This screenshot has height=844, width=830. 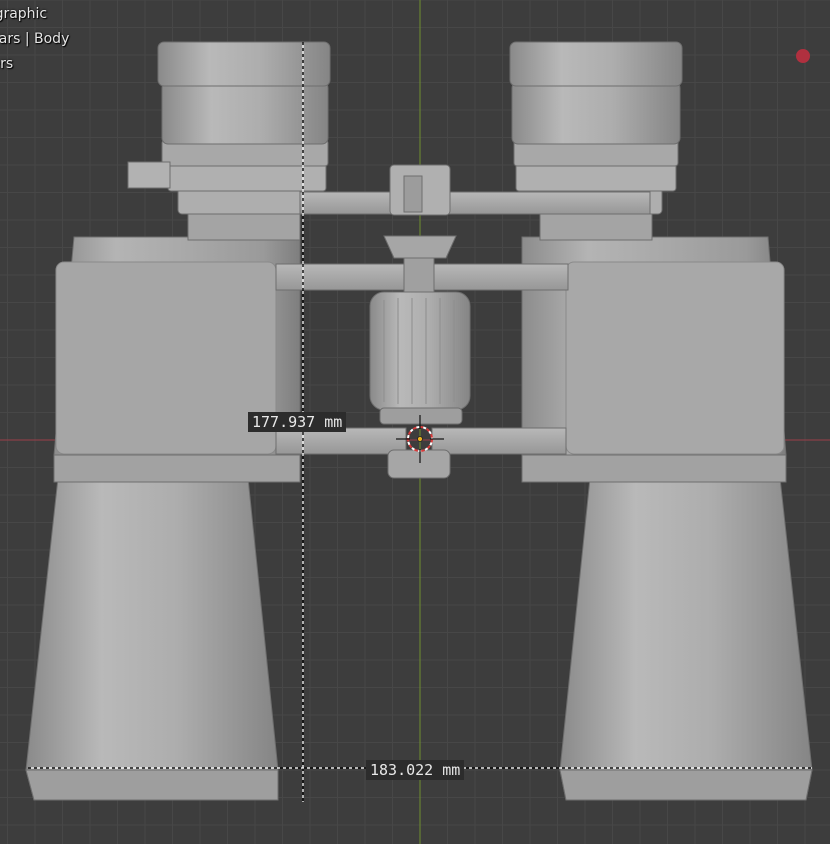 I want to click on record-indicator-icon, so click(x=803, y=56).